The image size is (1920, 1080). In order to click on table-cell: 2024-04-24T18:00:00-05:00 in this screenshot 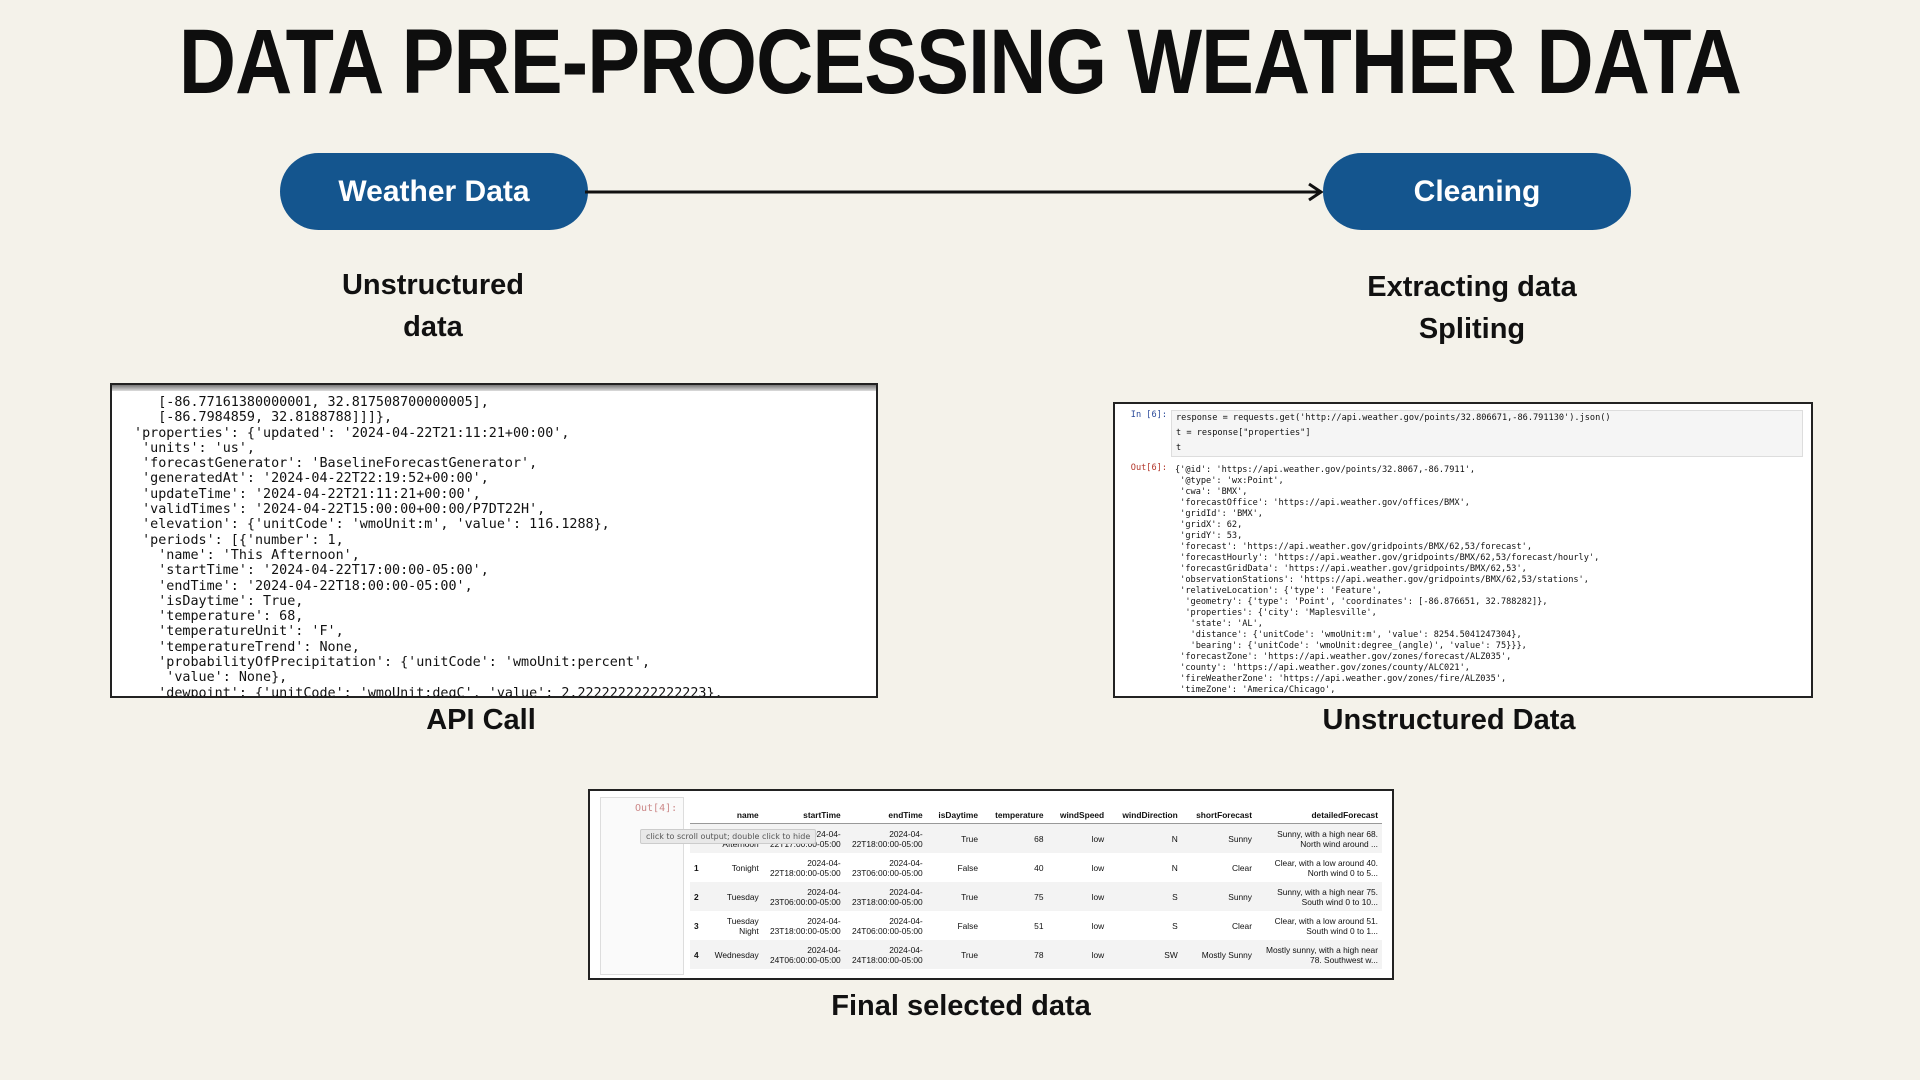, I will do `click(885, 954)`.